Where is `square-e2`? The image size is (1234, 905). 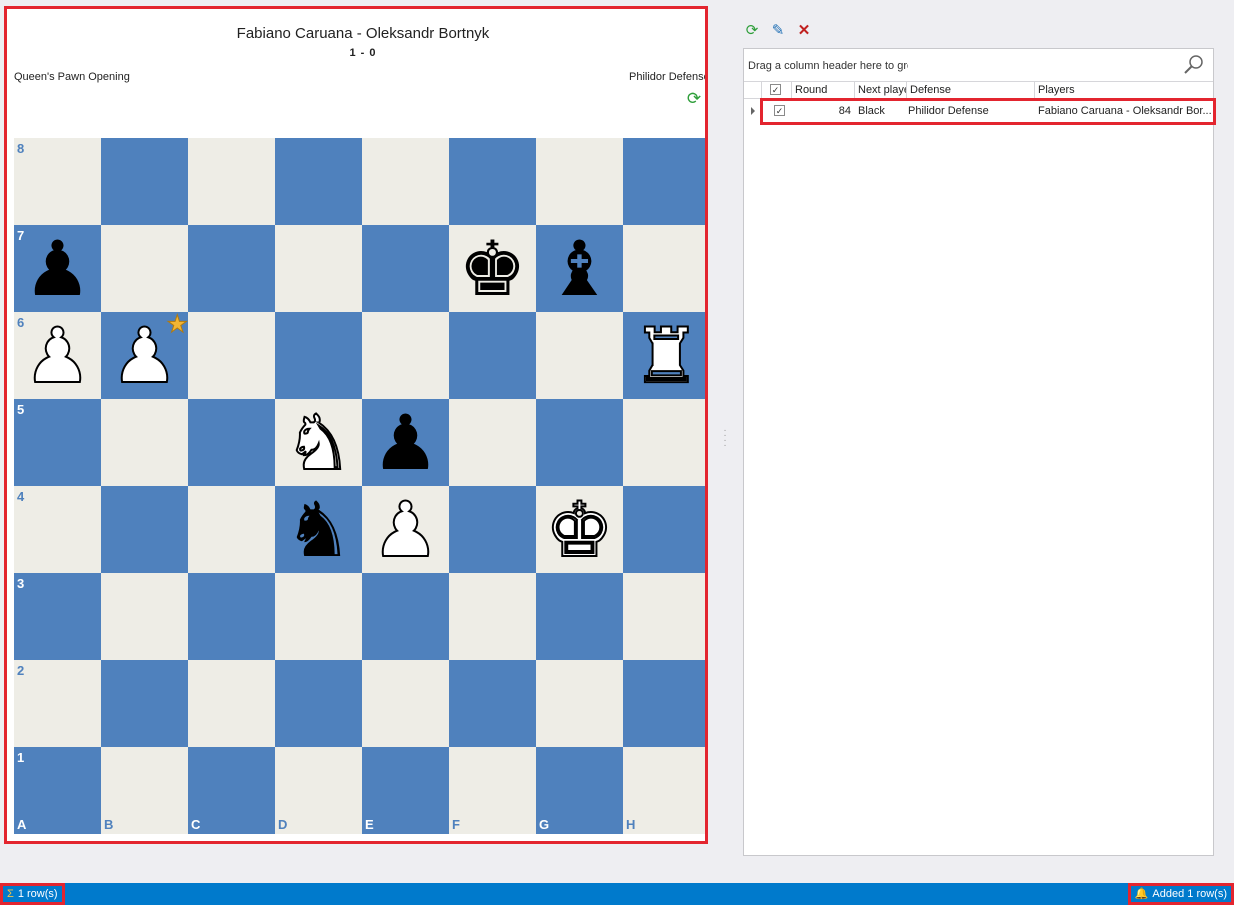
square-e2 is located at coordinates (405, 703).